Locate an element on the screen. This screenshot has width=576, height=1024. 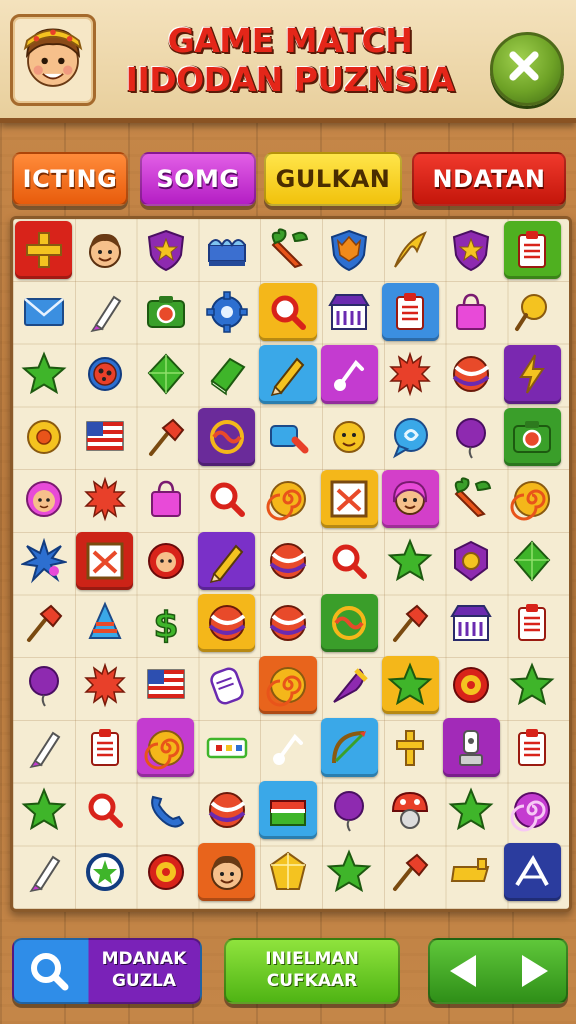
tab-somg: SOMG is located at coordinates (198, 179).